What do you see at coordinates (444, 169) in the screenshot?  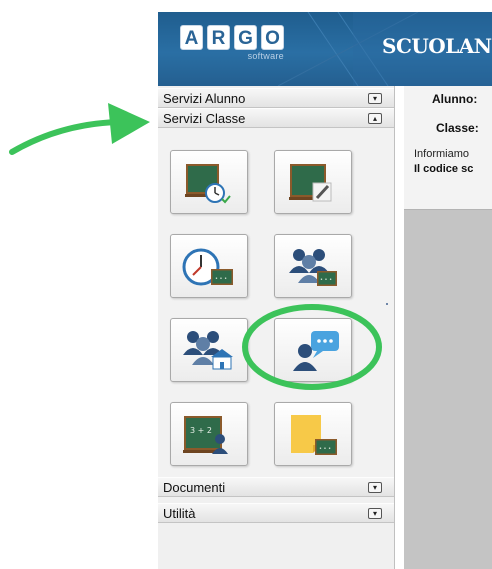 I see `codice-text: Il codice sc` at bounding box center [444, 169].